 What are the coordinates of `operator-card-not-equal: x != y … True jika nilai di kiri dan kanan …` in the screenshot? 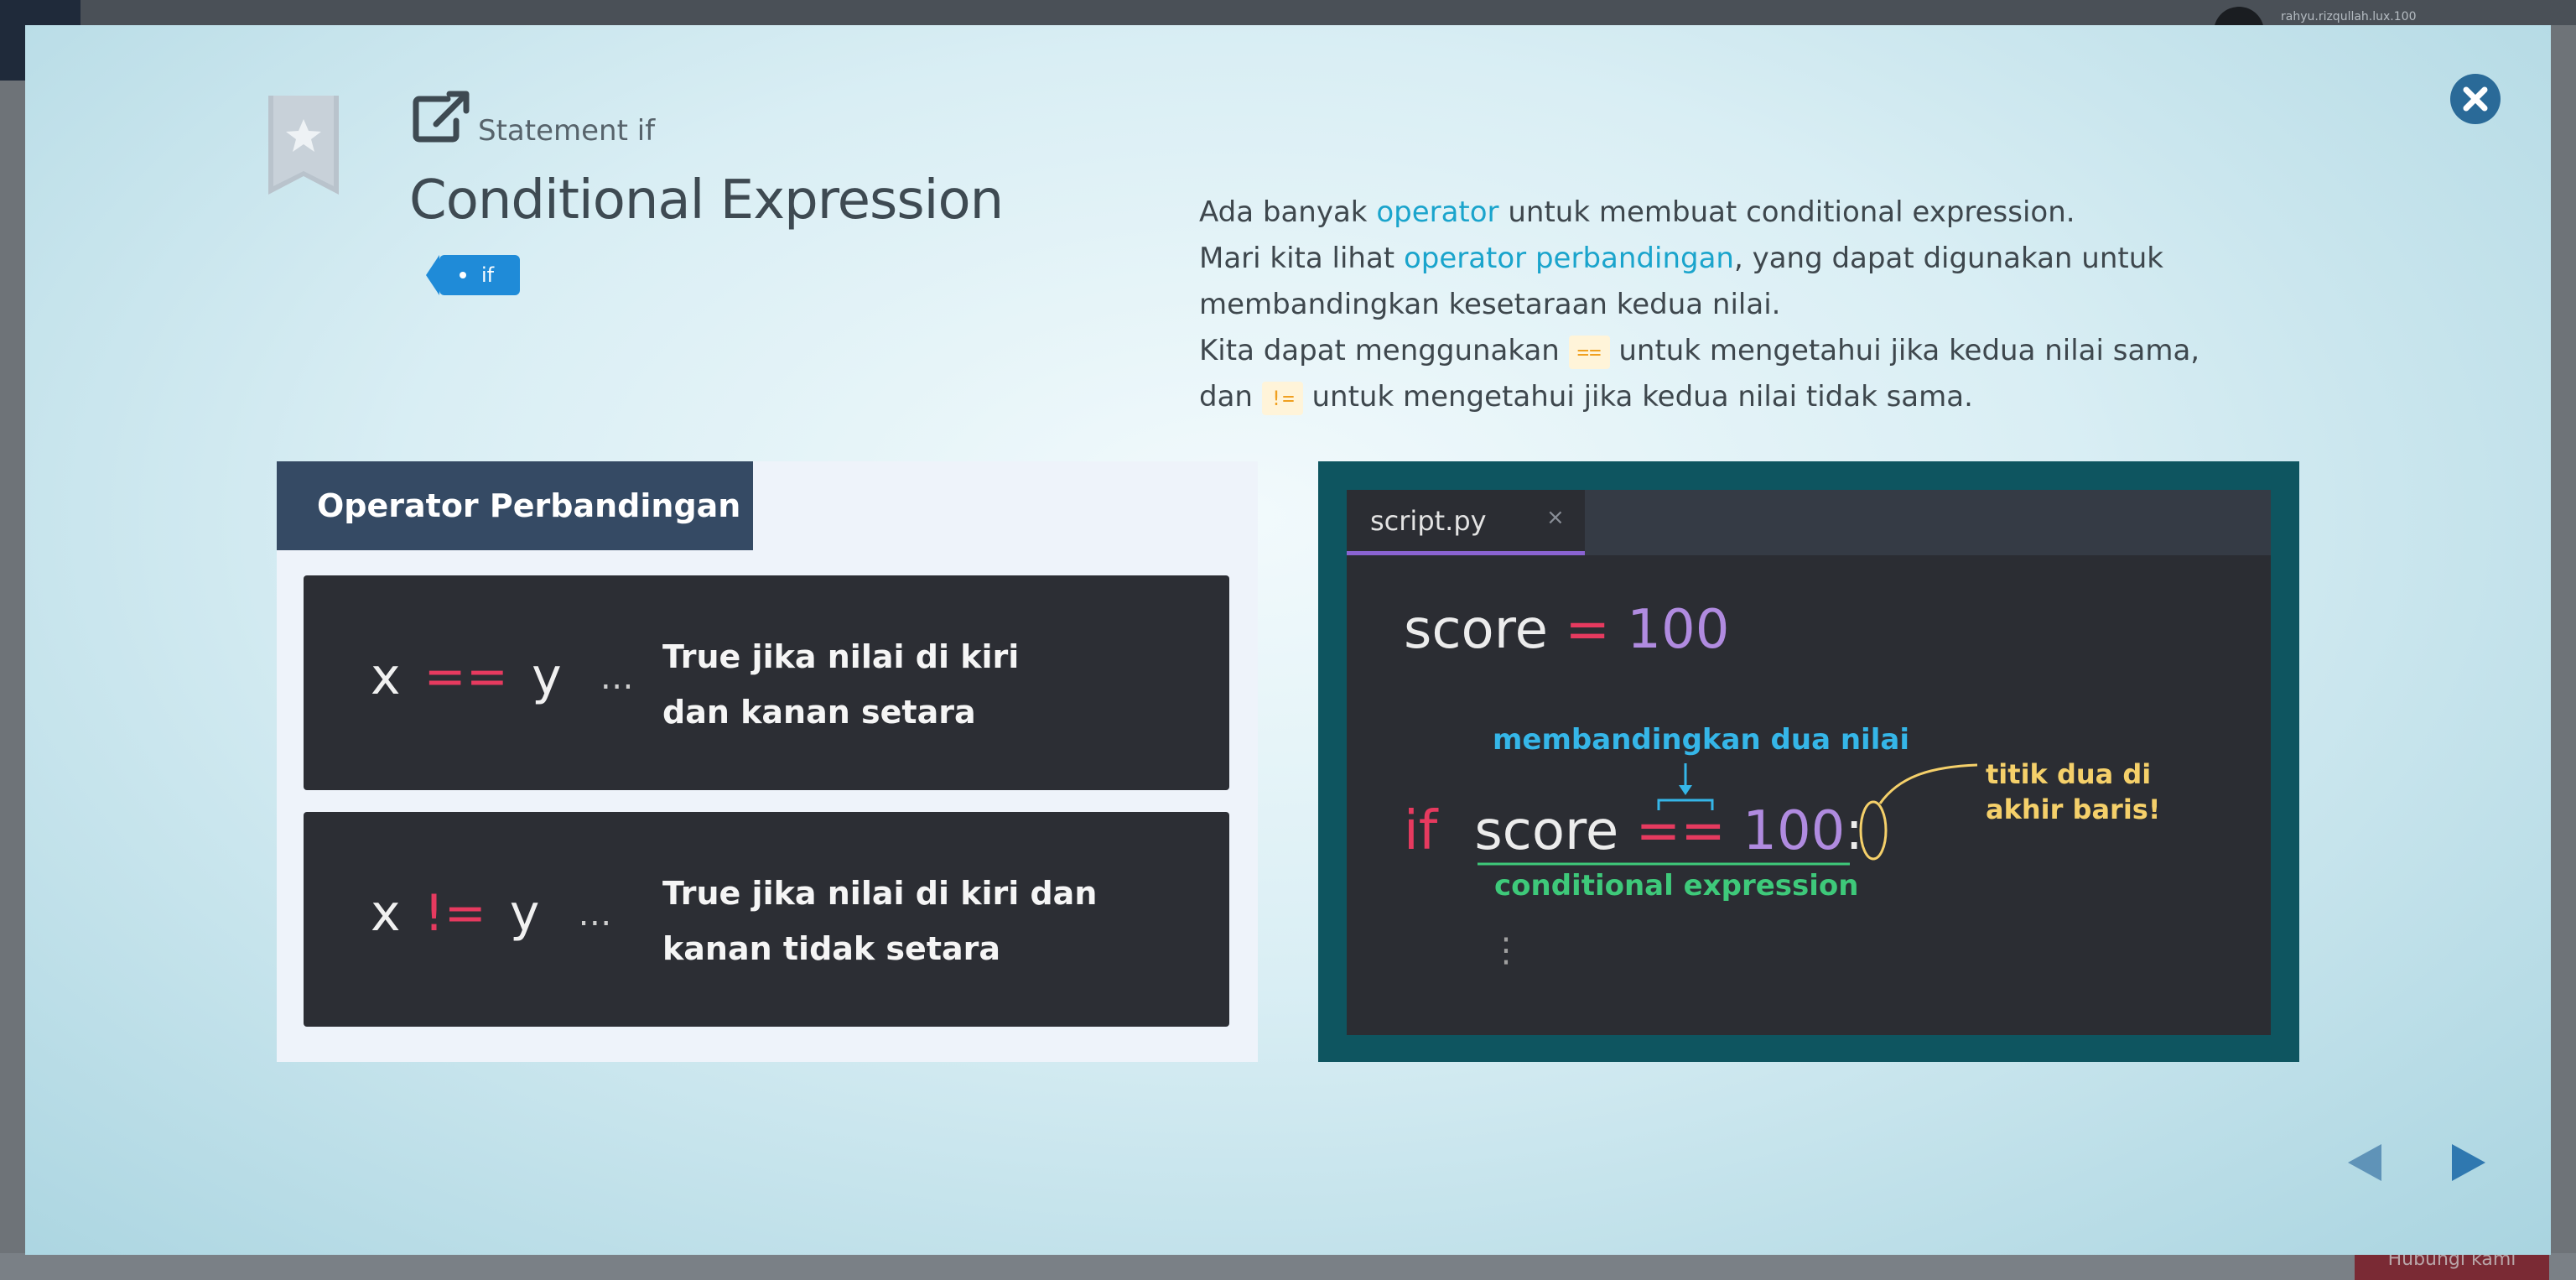 It's located at (766, 919).